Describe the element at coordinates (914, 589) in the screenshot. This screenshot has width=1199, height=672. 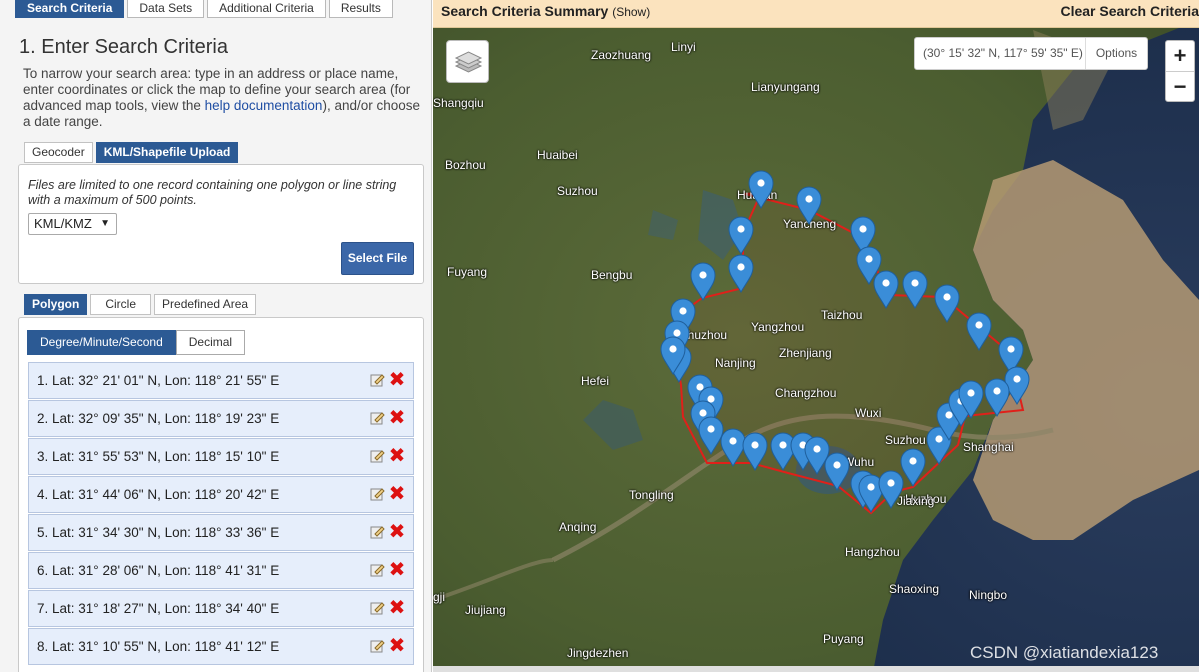
I see `city-label: Shaoxing` at that location.